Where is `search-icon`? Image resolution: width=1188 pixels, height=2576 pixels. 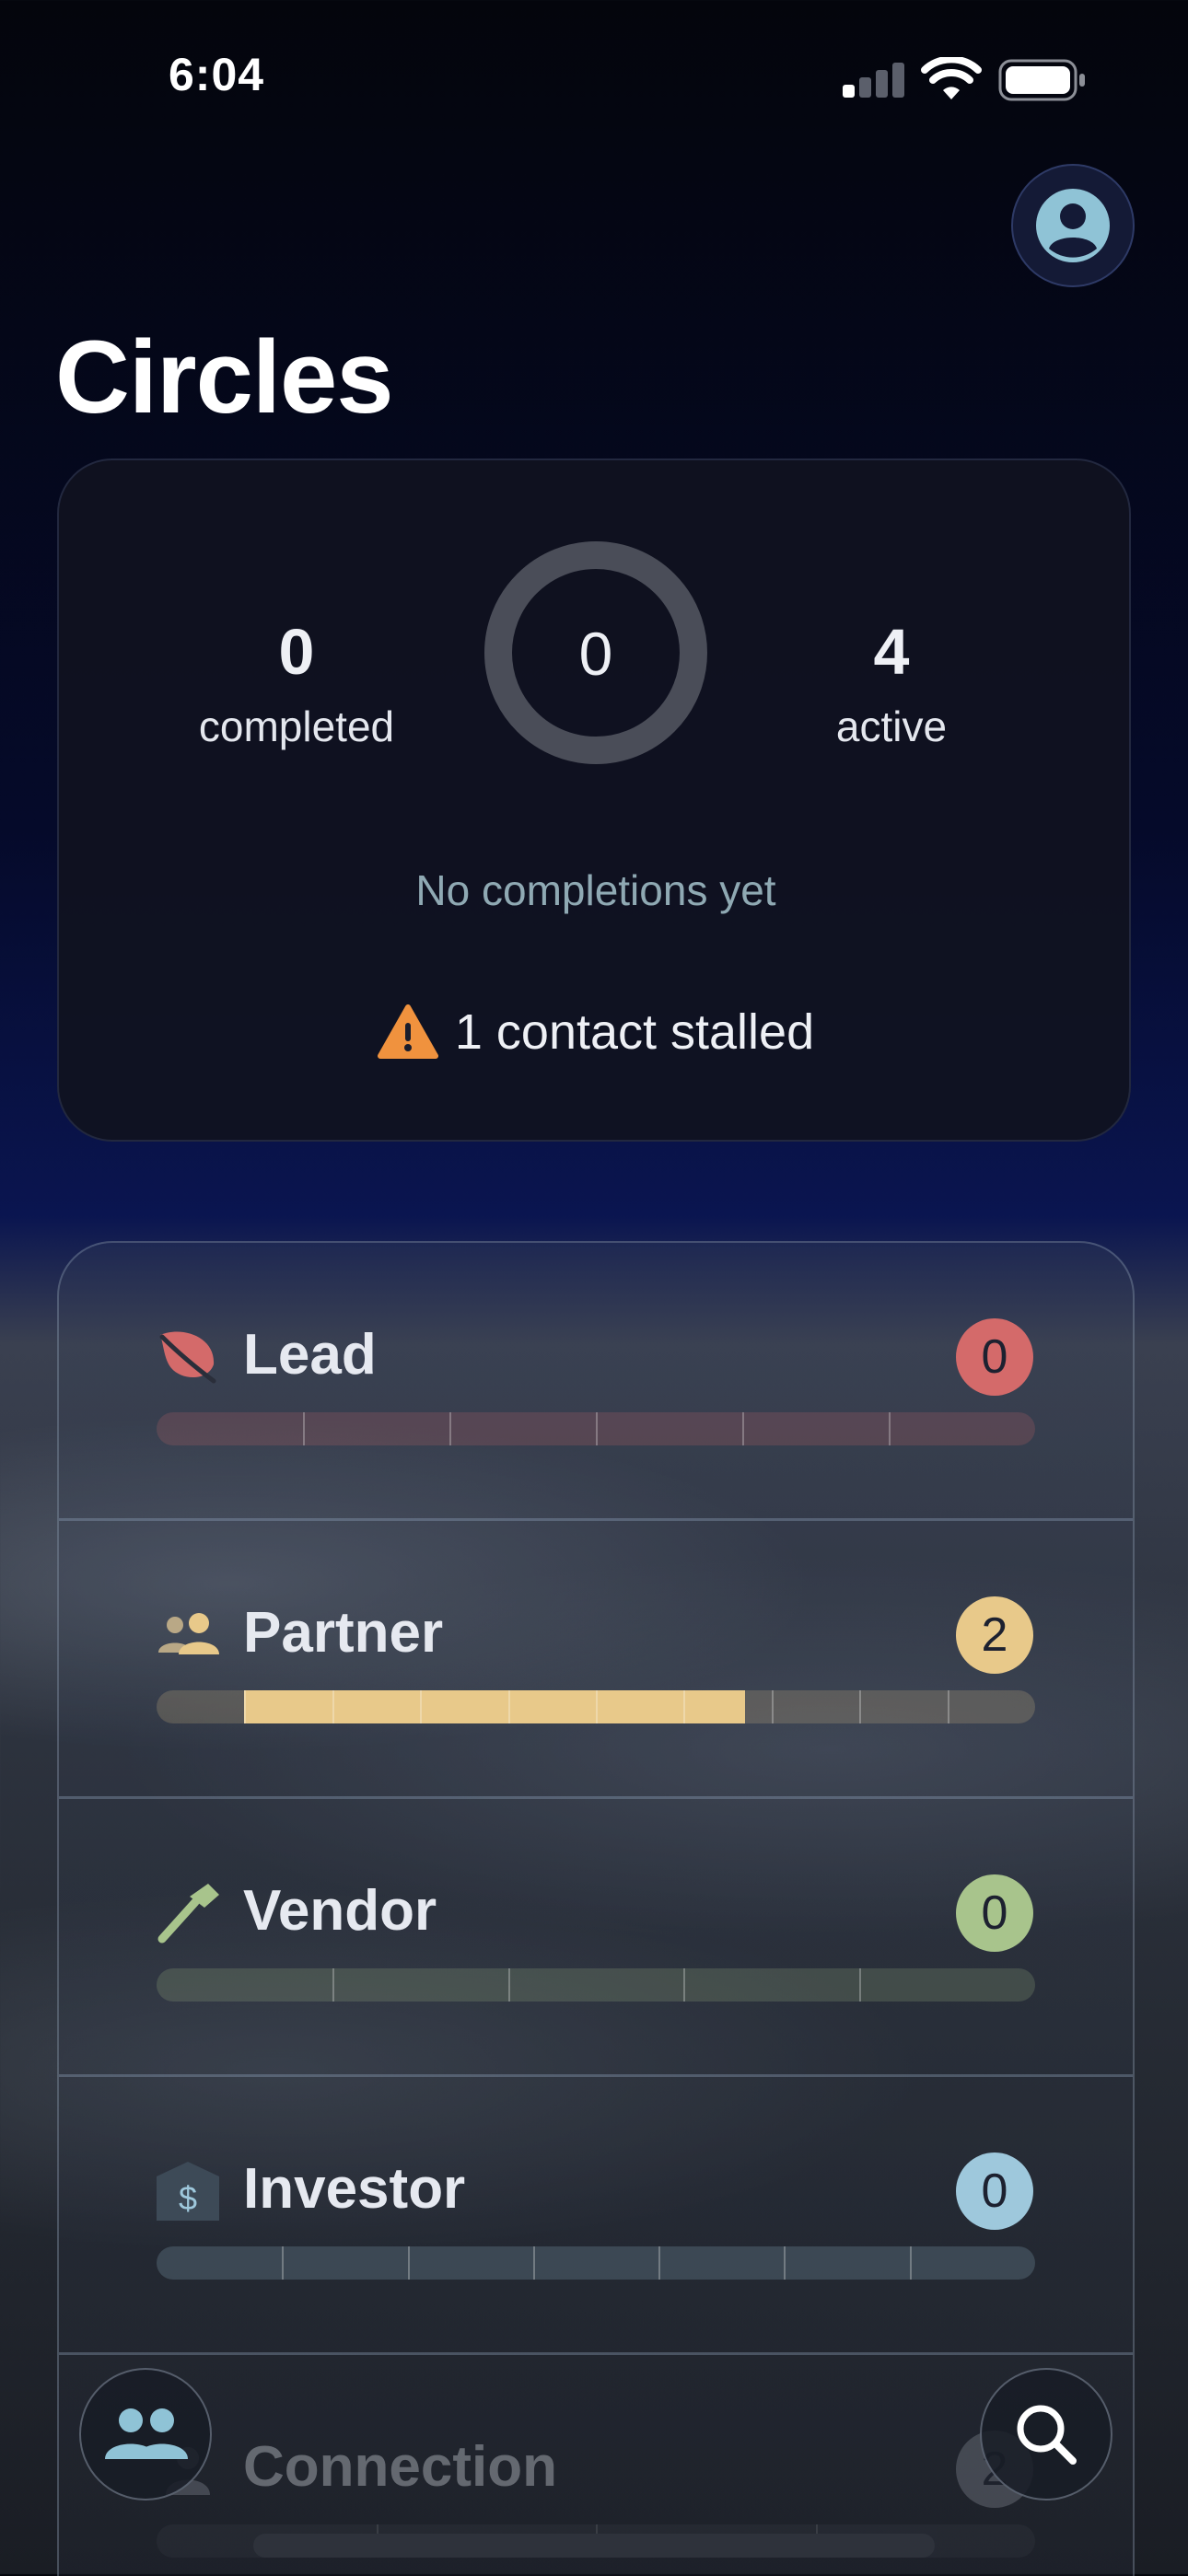 search-icon is located at coordinates (1047, 2435).